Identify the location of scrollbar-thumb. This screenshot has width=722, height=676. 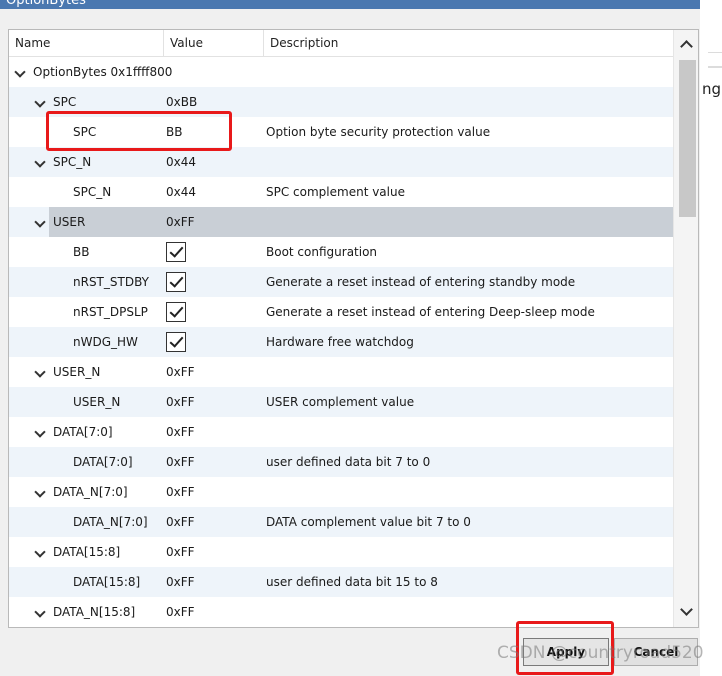
(687, 138).